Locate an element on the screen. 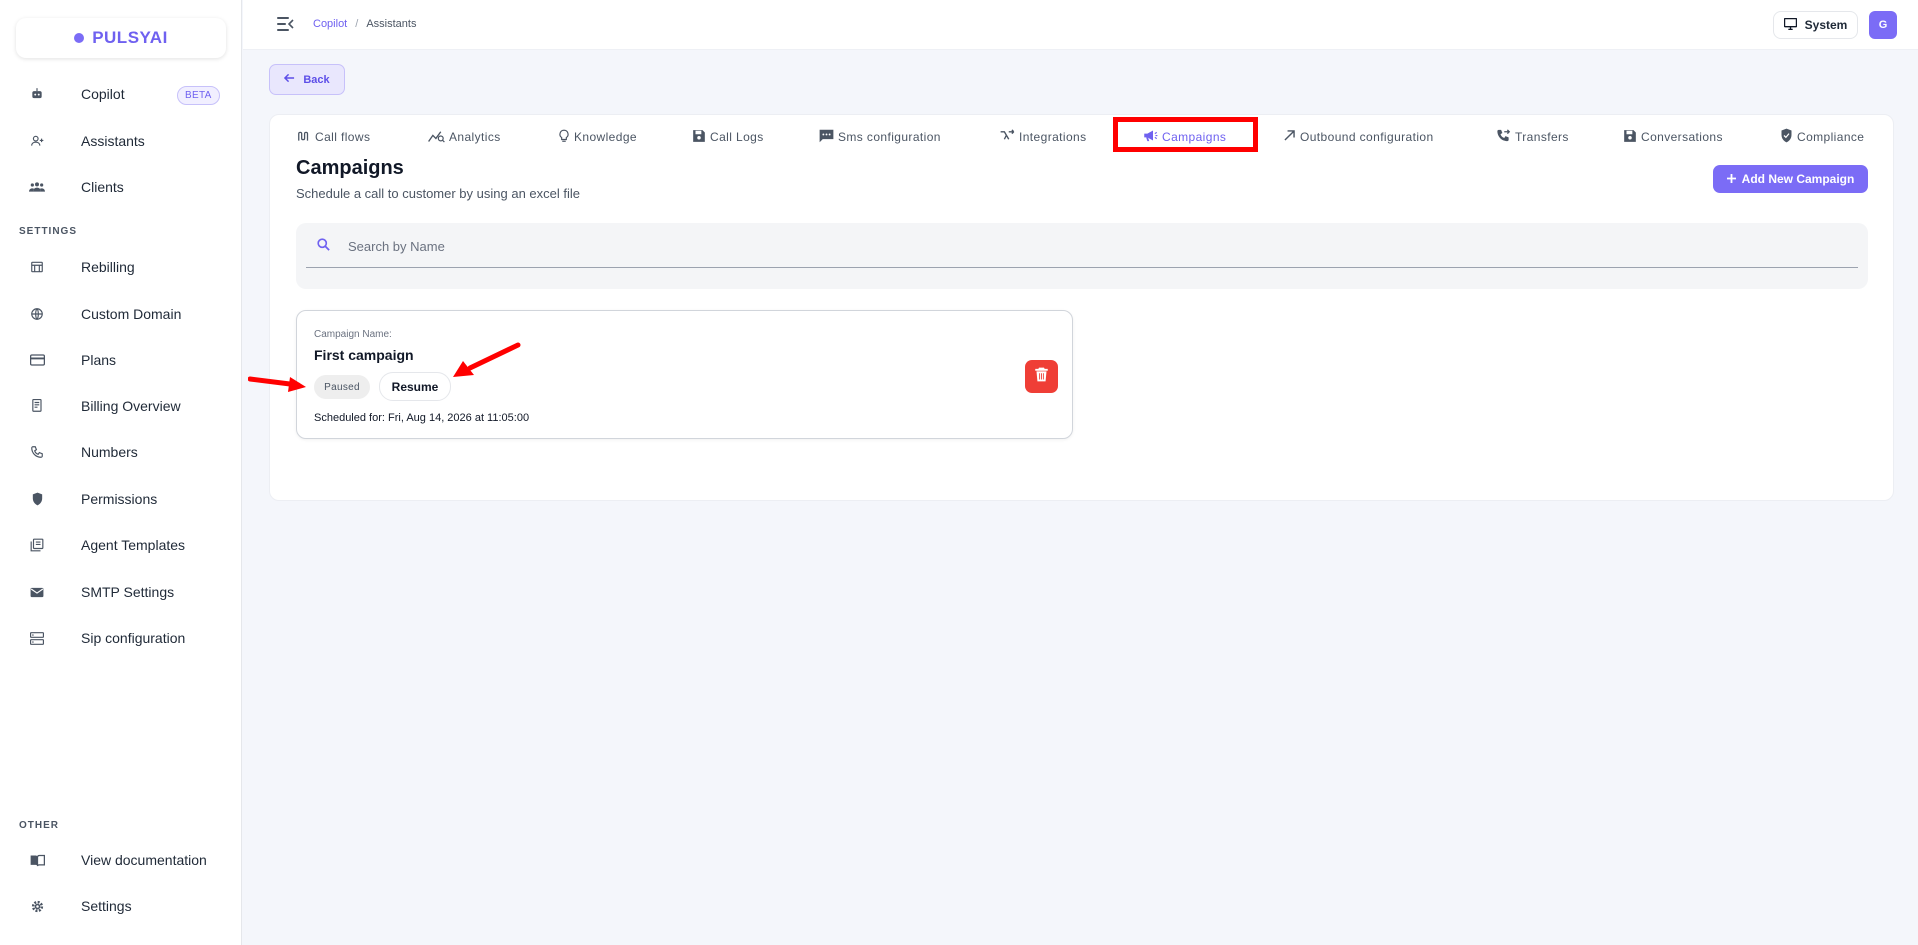  tab-analytics: Analytics is located at coordinates (464, 137).